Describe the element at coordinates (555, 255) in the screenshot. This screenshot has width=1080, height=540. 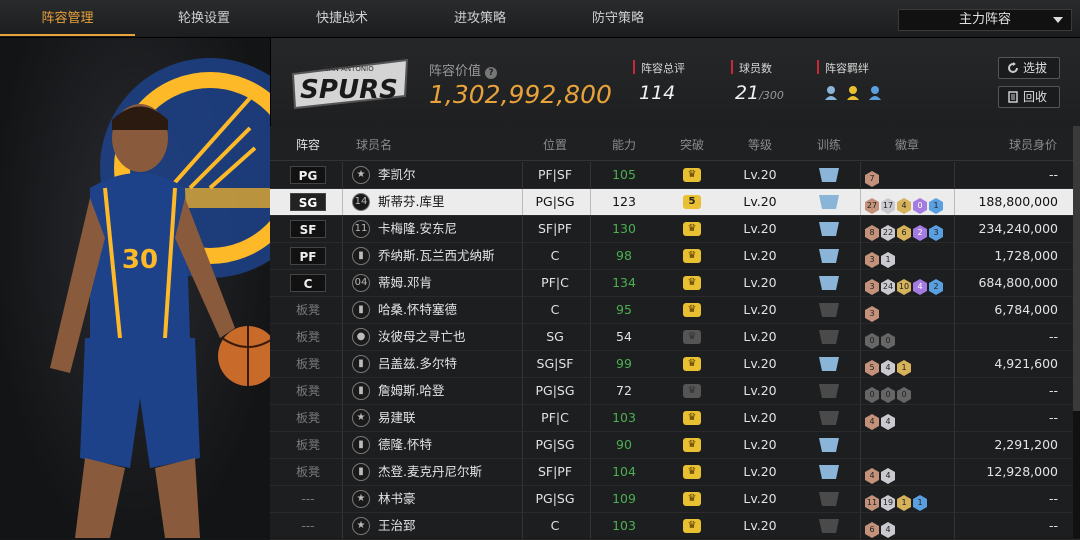
I see `player-position: C` at that location.